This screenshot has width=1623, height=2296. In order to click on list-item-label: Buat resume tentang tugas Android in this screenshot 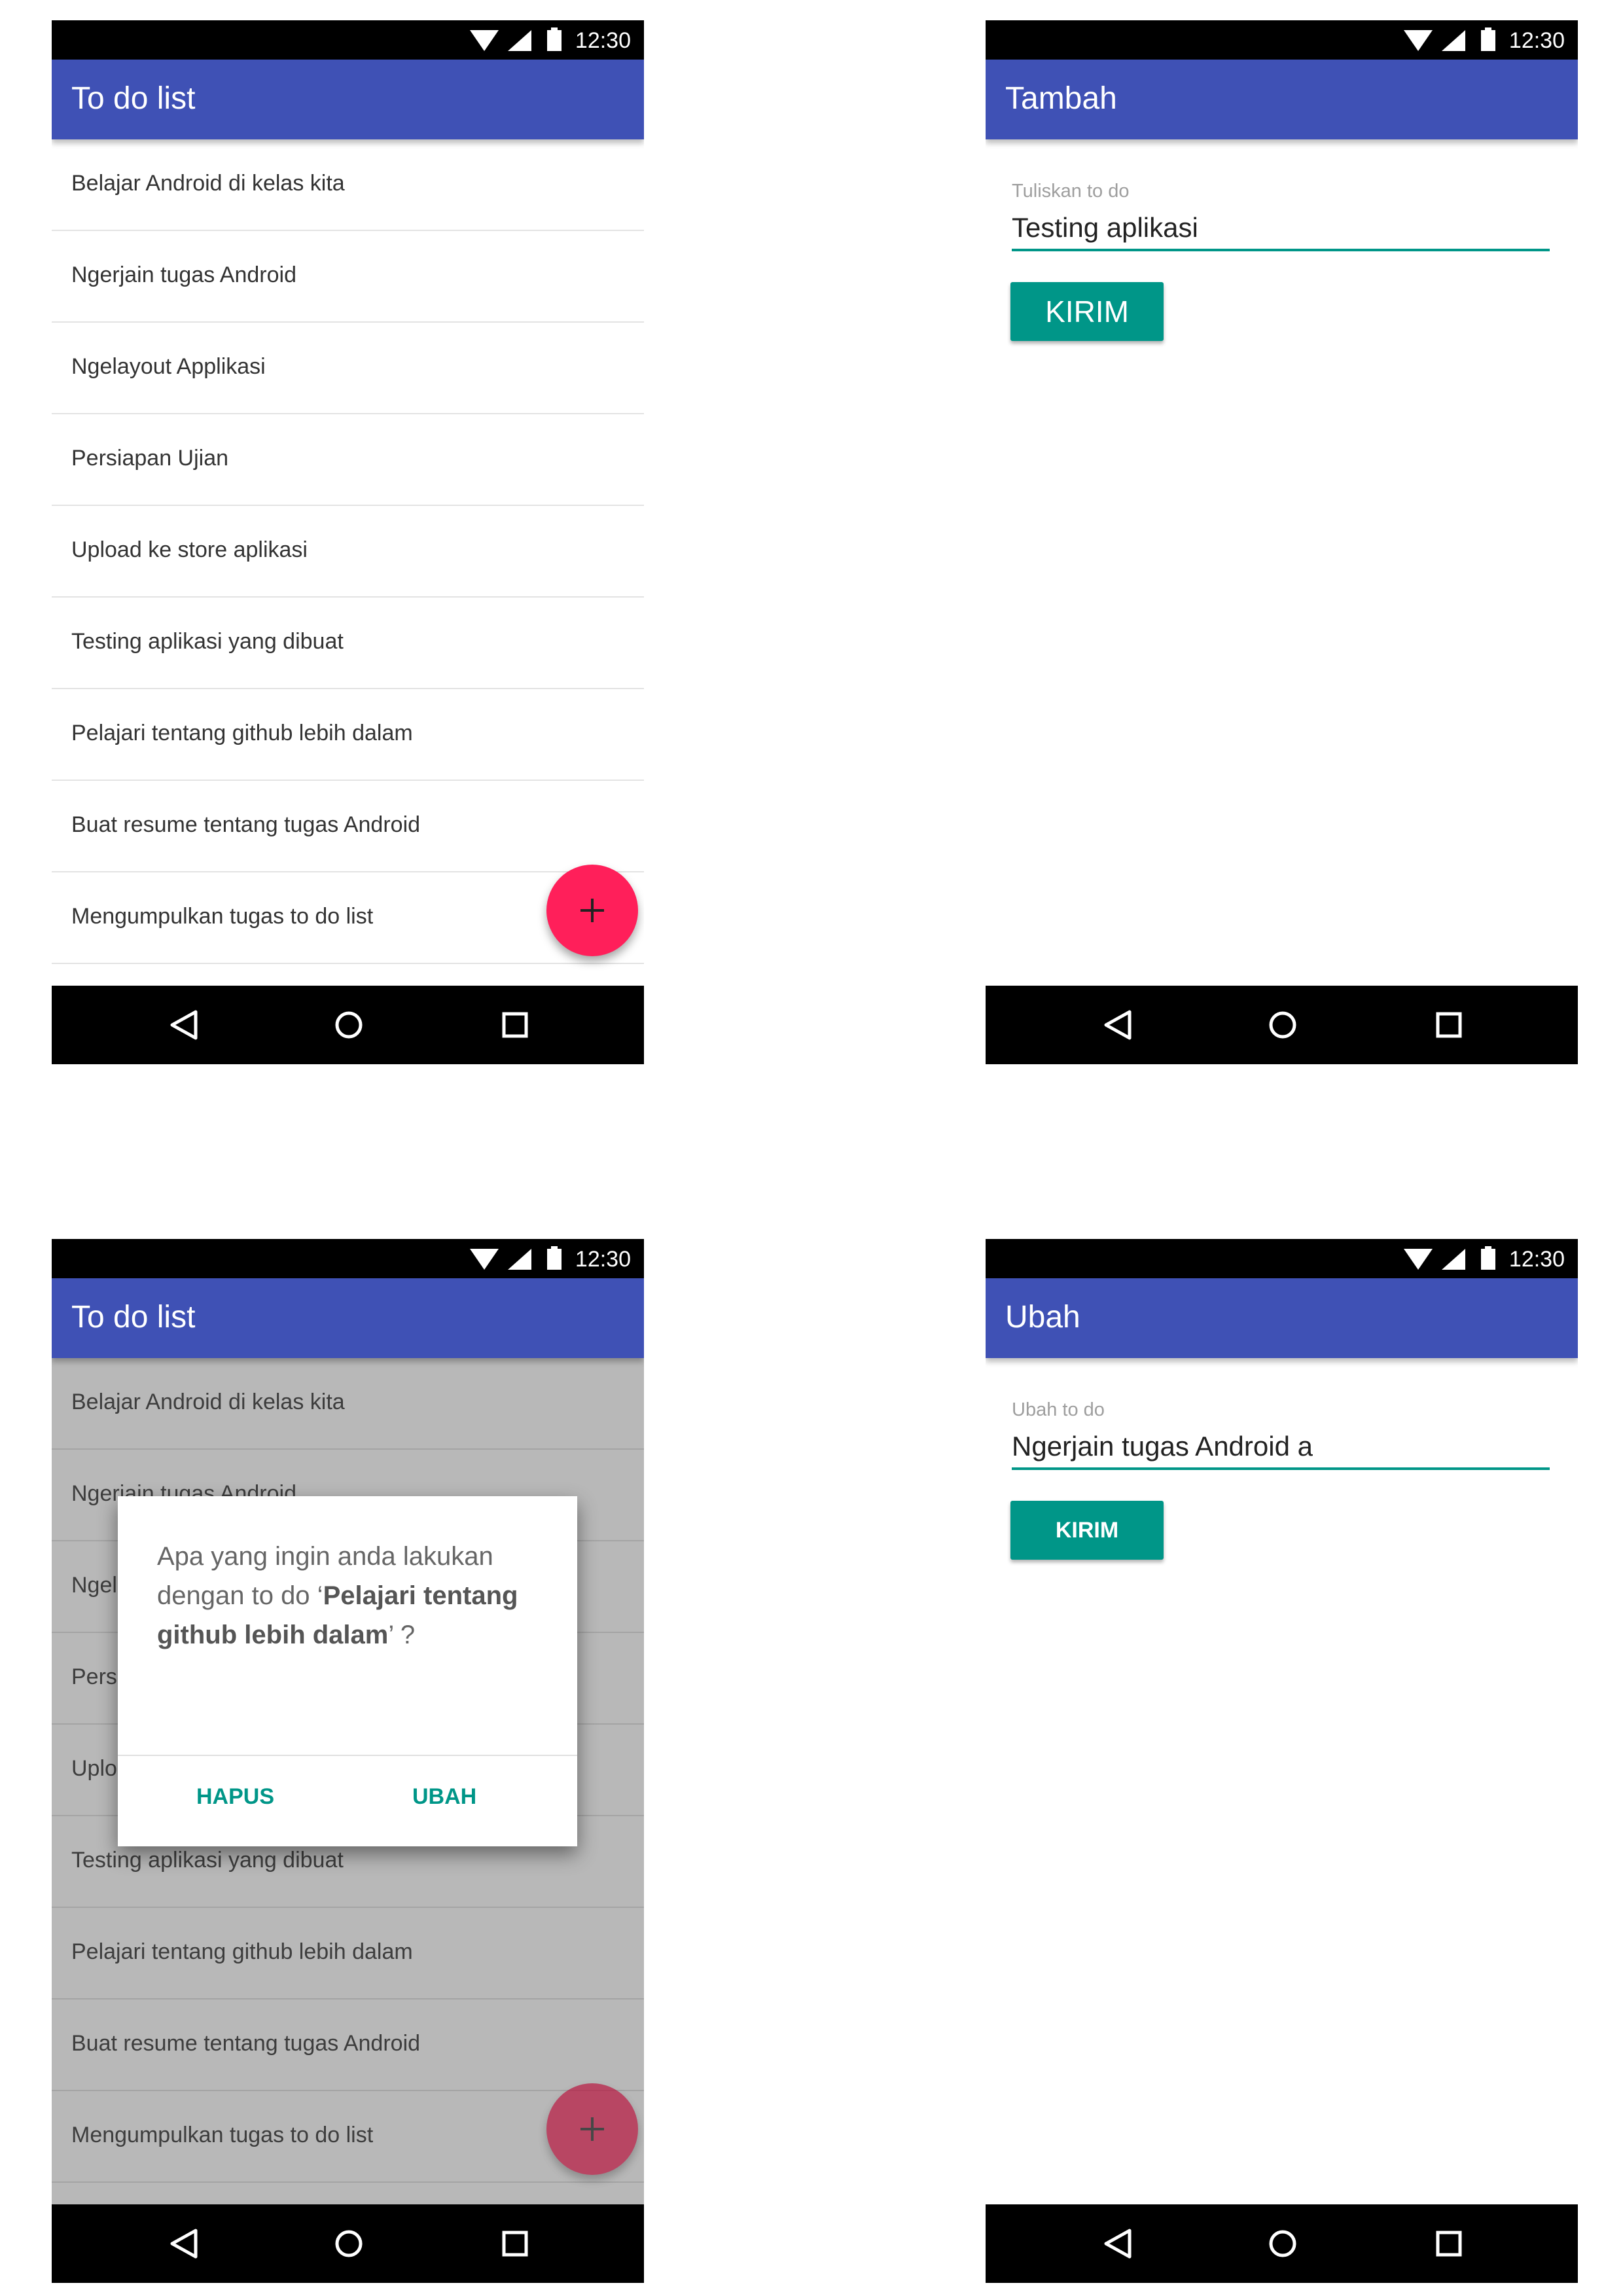, I will do `click(246, 824)`.